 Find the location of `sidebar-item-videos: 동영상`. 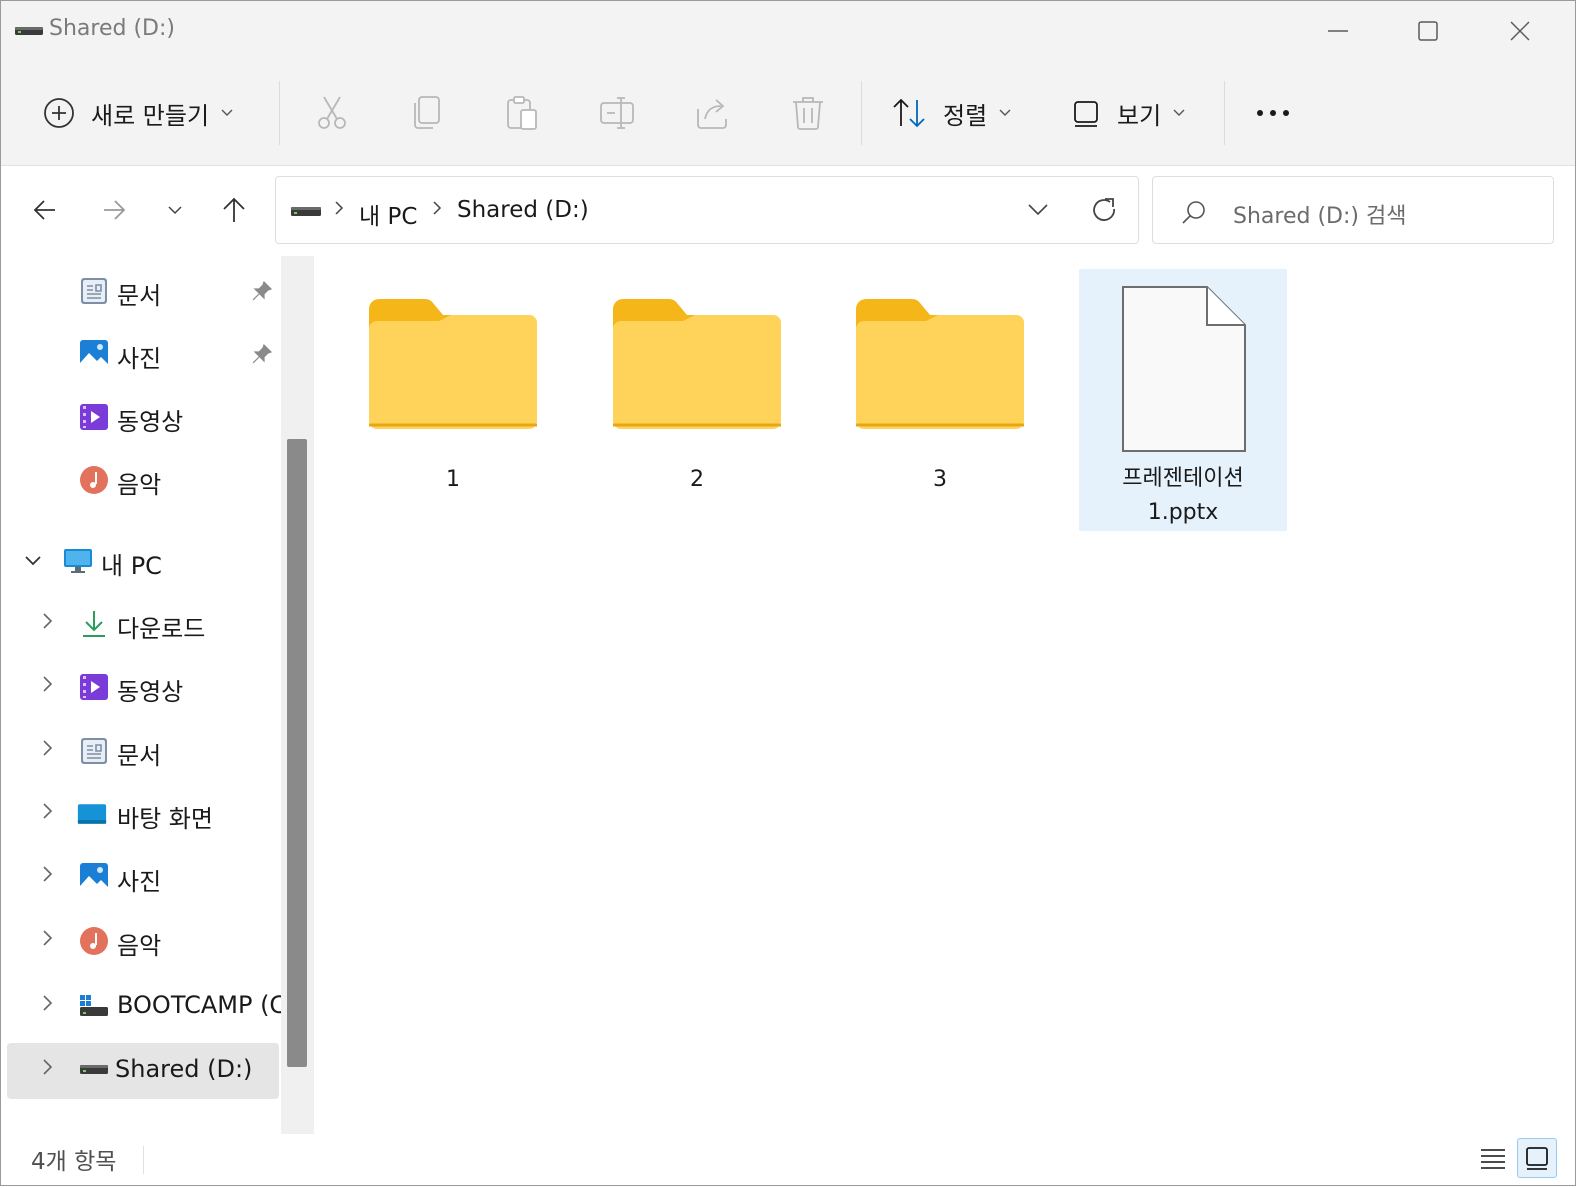

sidebar-item-videos: 동영상 is located at coordinates (141, 688).